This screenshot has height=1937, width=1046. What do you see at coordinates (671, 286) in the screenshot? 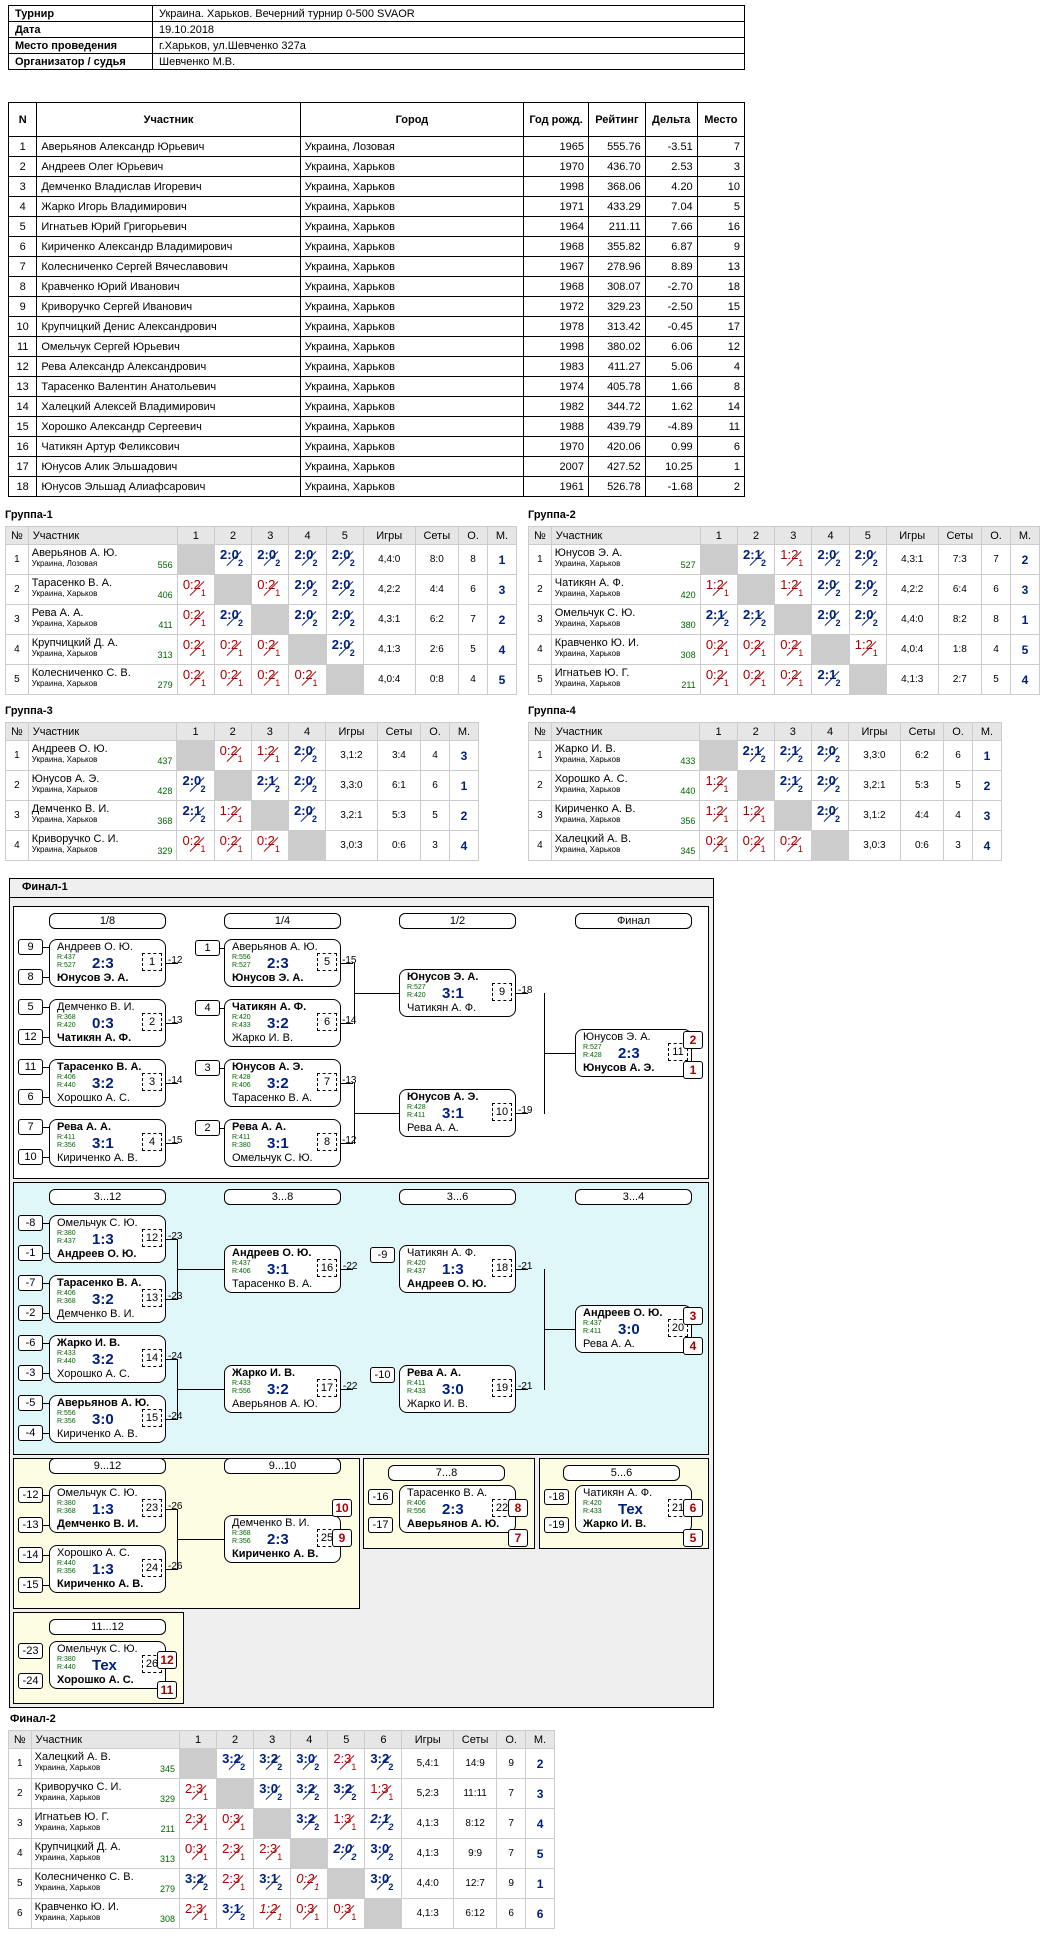
I see `table-cell: -2.70` at bounding box center [671, 286].